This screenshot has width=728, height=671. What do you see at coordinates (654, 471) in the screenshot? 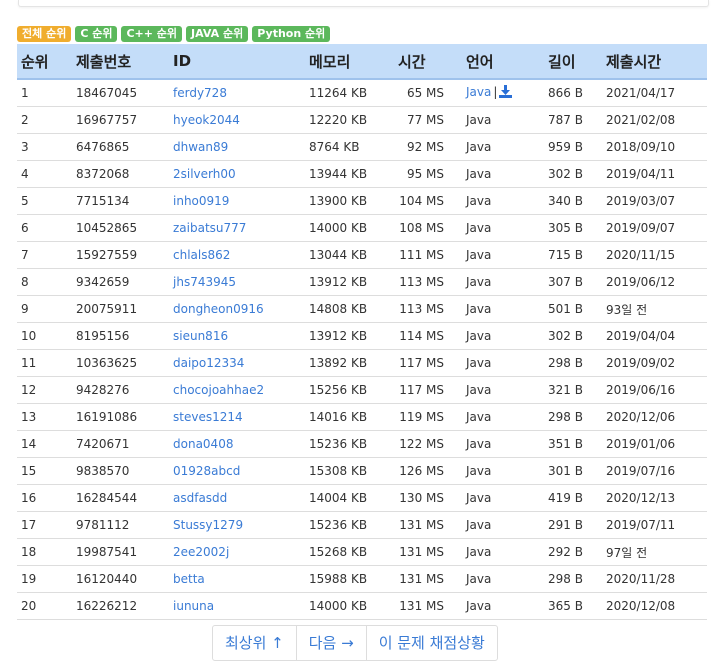
I see `submitted-time-cell: 2019/07/16` at bounding box center [654, 471].